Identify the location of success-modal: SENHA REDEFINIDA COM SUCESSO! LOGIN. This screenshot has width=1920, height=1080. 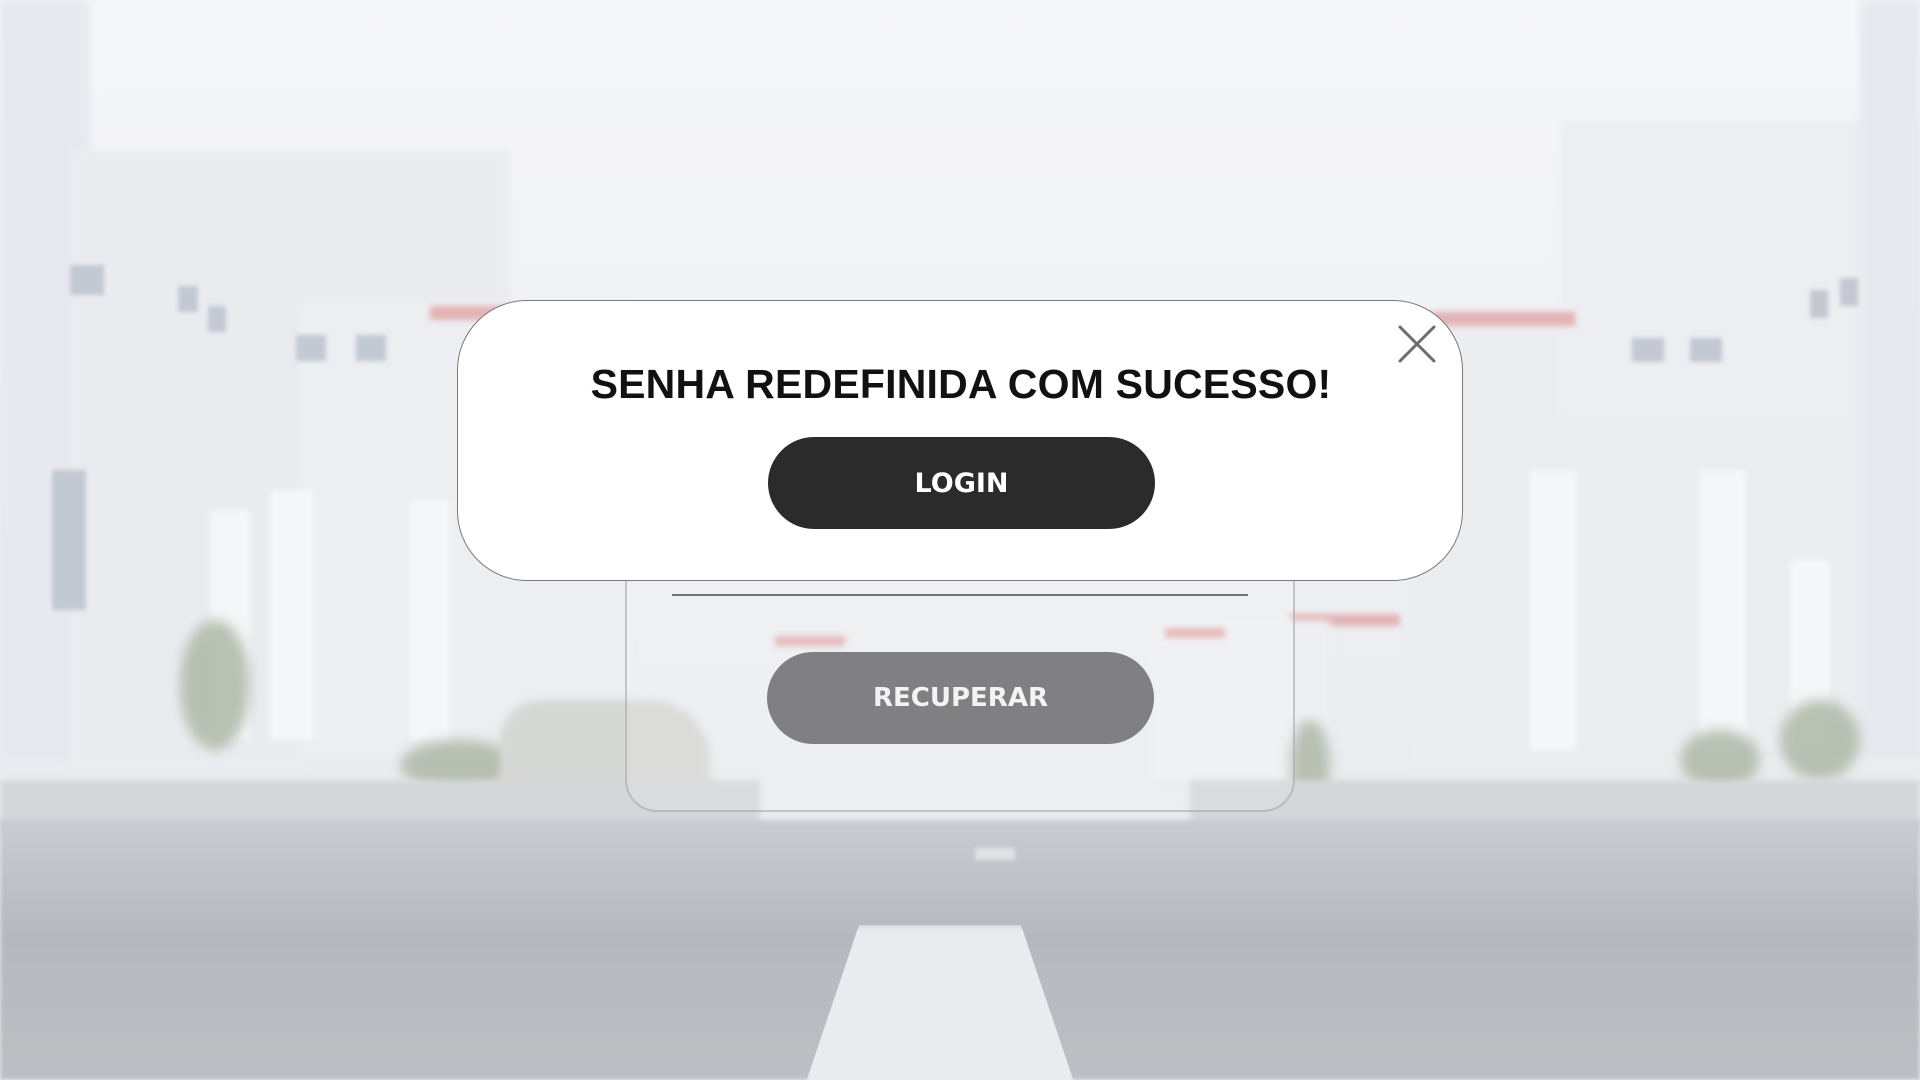
(960, 440).